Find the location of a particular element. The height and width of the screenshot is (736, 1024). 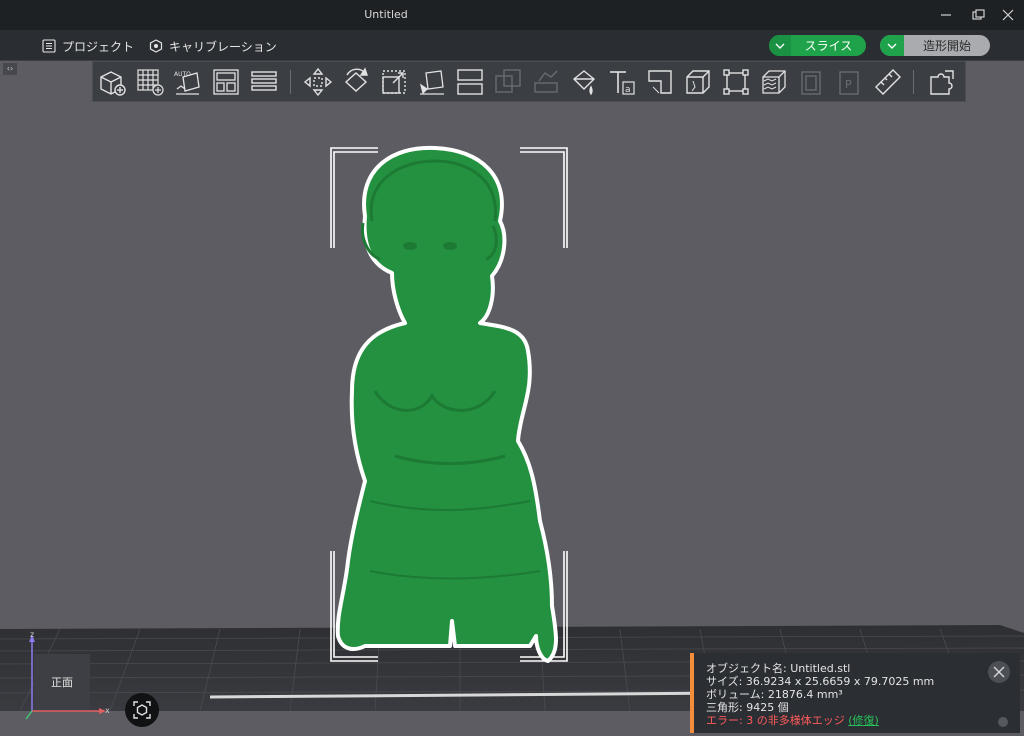

print-dropdown is located at coordinates (892, 45).